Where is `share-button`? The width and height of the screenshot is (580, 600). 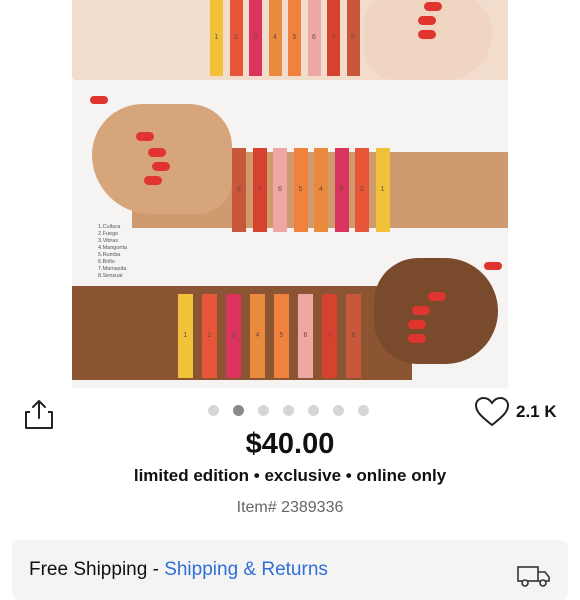 share-button is located at coordinates (39, 414).